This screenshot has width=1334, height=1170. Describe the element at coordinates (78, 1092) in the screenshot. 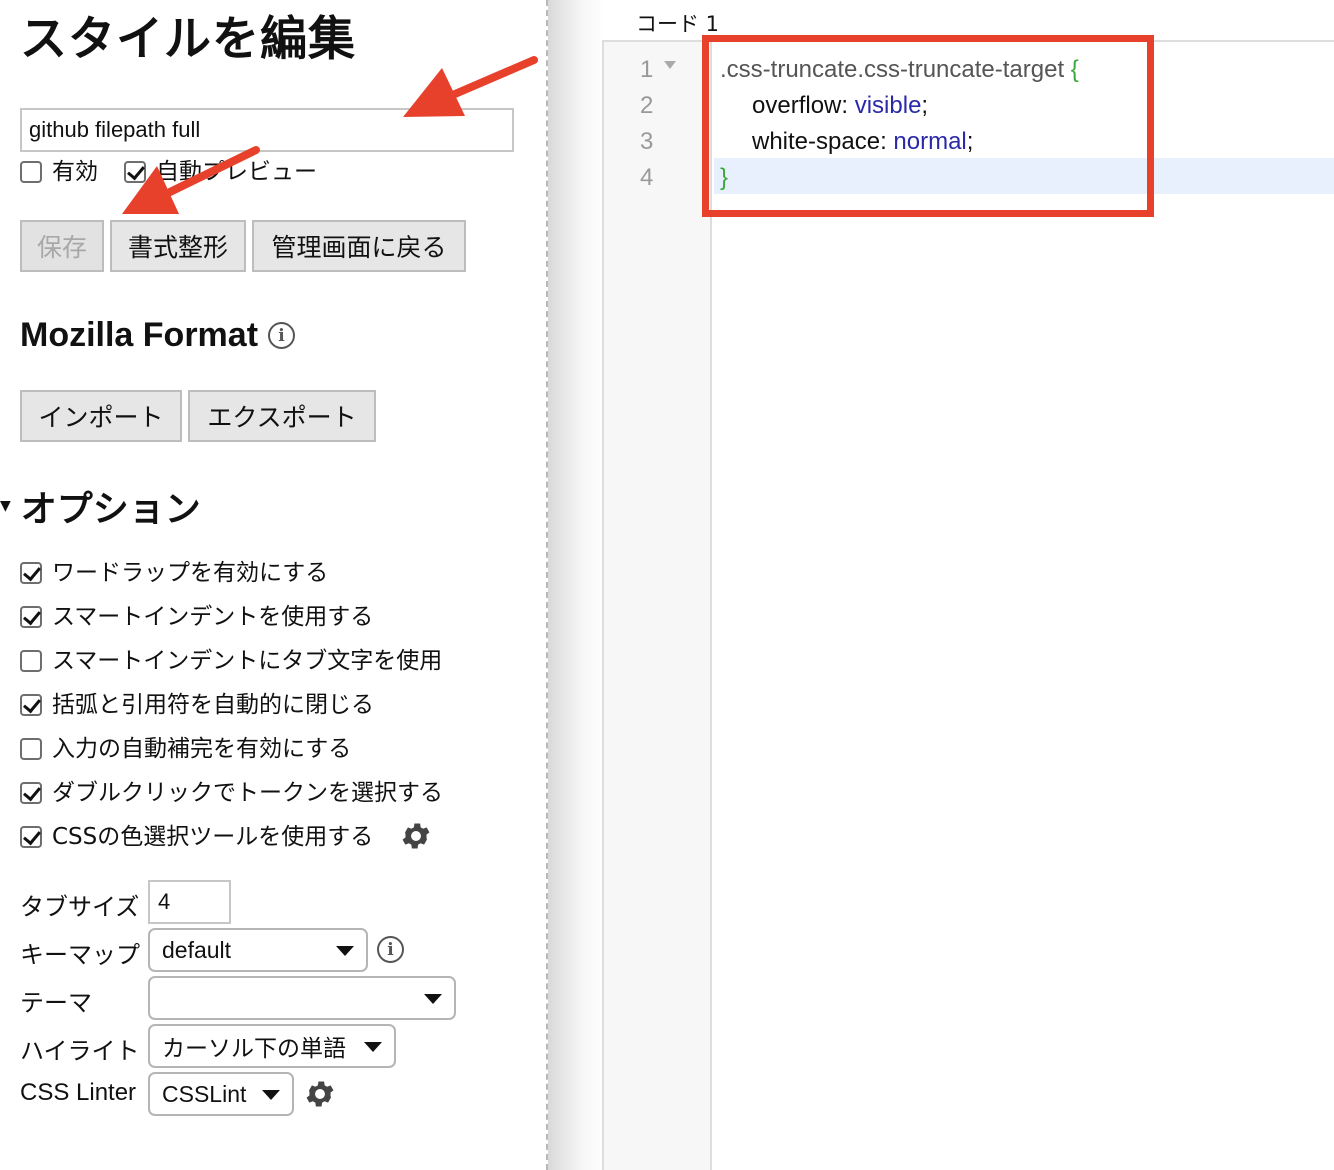

I see `linter-label: CSS Linter` at that location.